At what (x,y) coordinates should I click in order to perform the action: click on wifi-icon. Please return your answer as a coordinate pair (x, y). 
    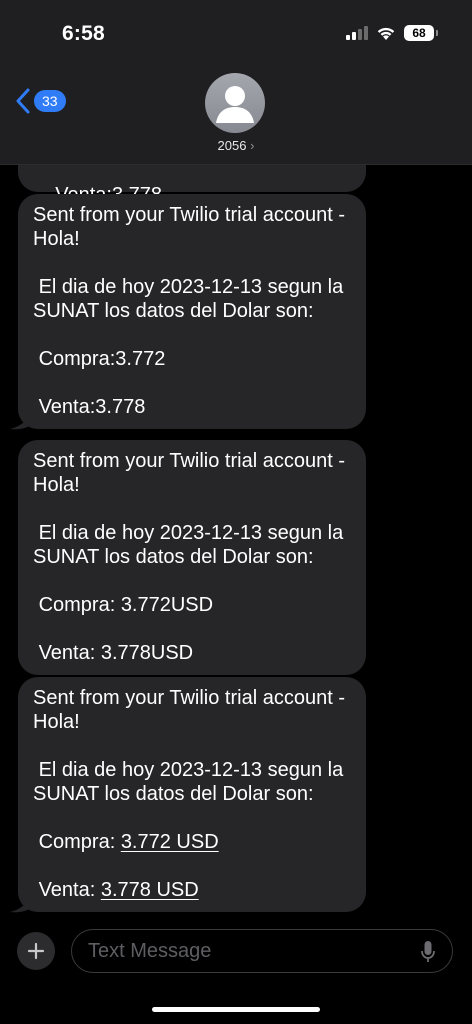
    Looking at the image, I should click on (386, 33).